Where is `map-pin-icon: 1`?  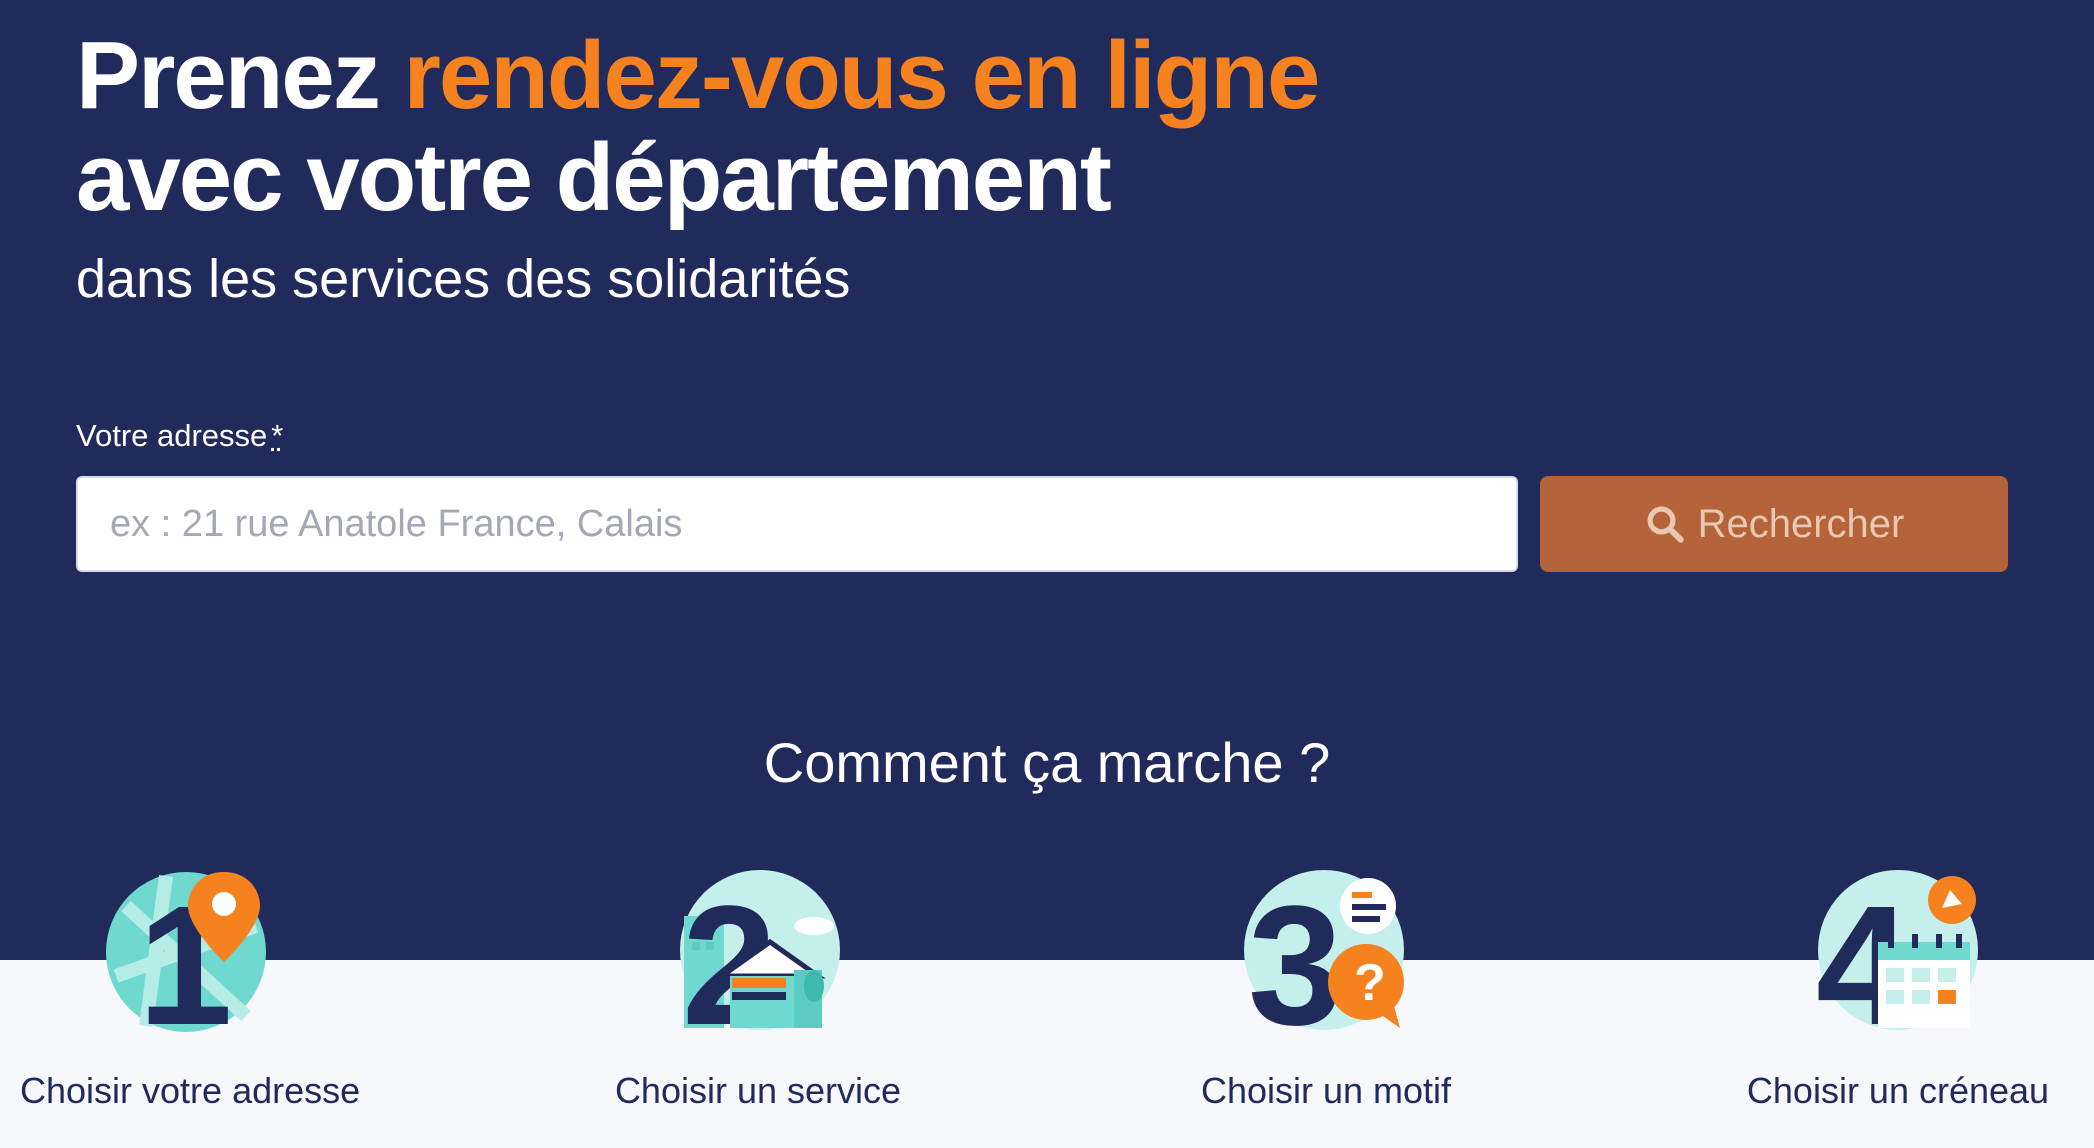
map-pin-icon: 1 is located at coordinates (186, 951).